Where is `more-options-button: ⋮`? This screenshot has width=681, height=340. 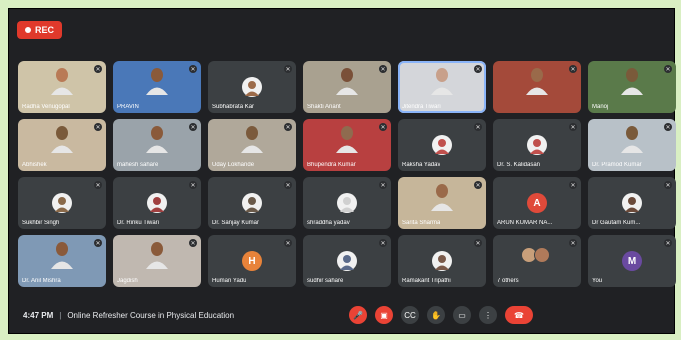 more-options-button: ⋮ is located at coordinates (488, 315).